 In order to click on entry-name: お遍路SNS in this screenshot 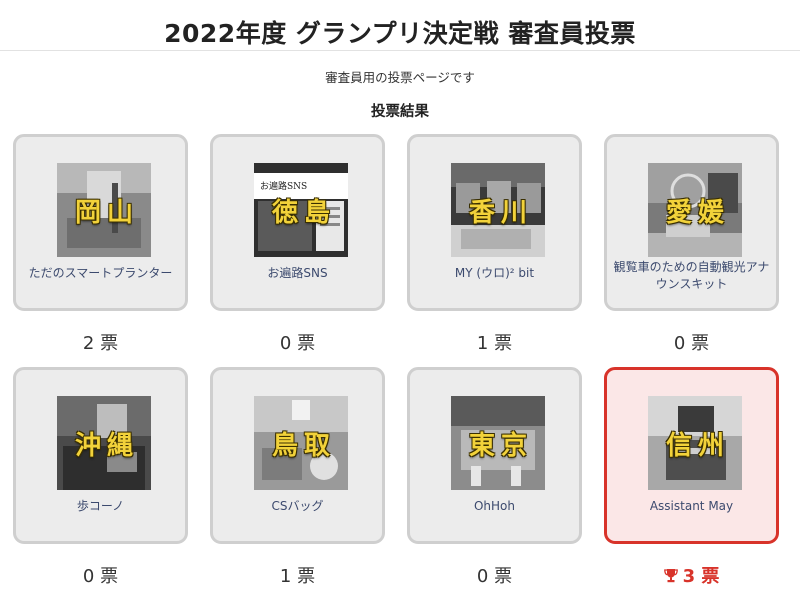, I will do `click(297, 273)`.